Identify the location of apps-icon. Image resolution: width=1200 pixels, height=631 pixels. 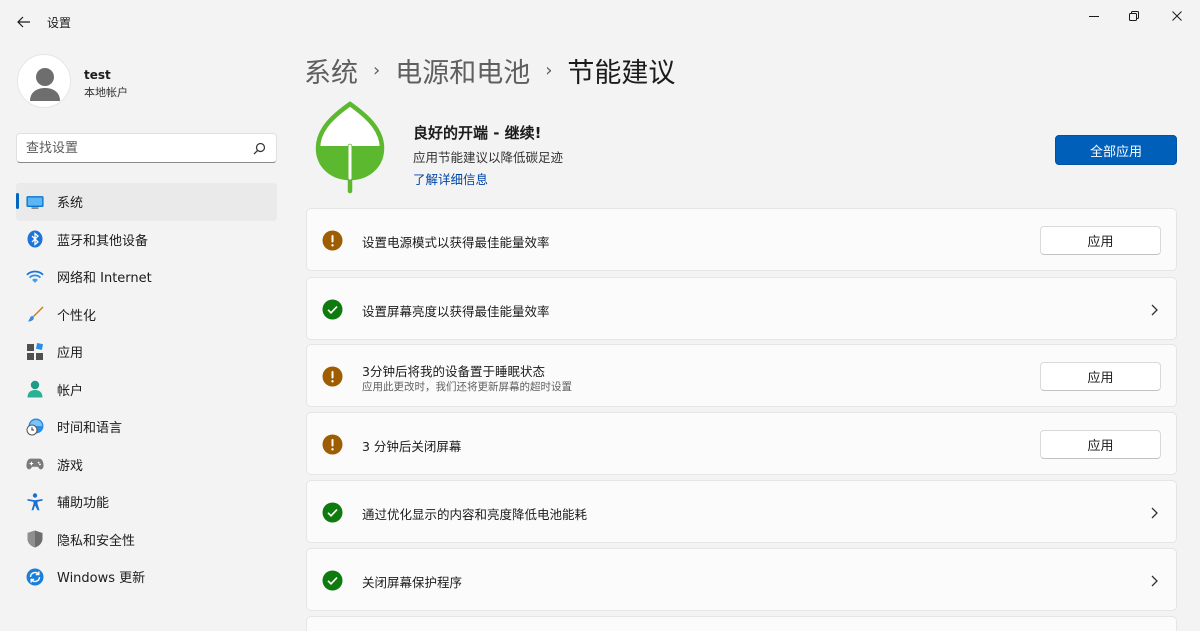
(35, 351).